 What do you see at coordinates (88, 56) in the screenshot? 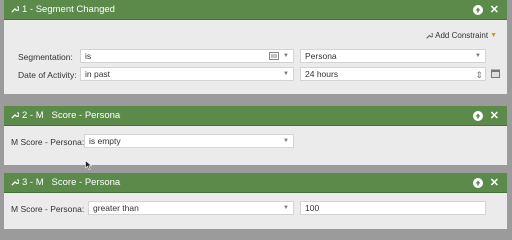
I see `operator-value: is` at bounding box center [88, 56].